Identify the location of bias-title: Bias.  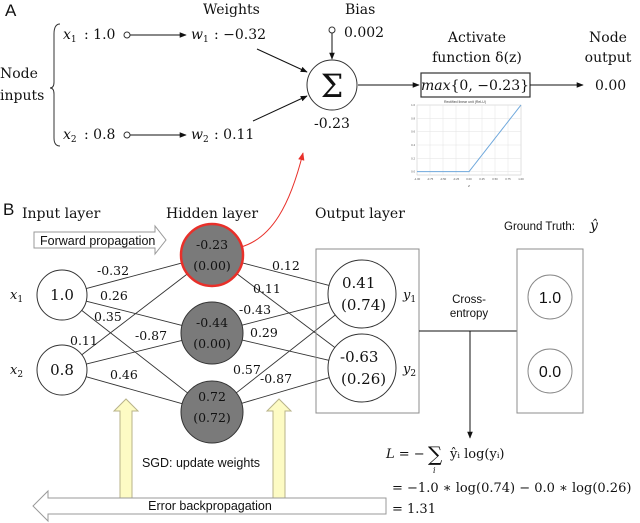
(360, 10).